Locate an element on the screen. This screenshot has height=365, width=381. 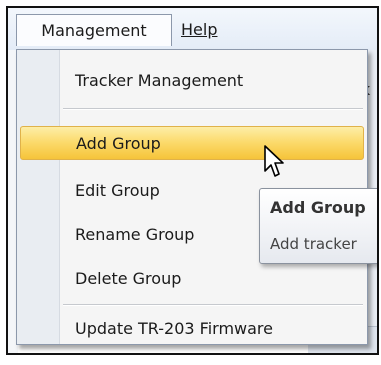
menu-help-label: Help is located at coordinates (199, 29).